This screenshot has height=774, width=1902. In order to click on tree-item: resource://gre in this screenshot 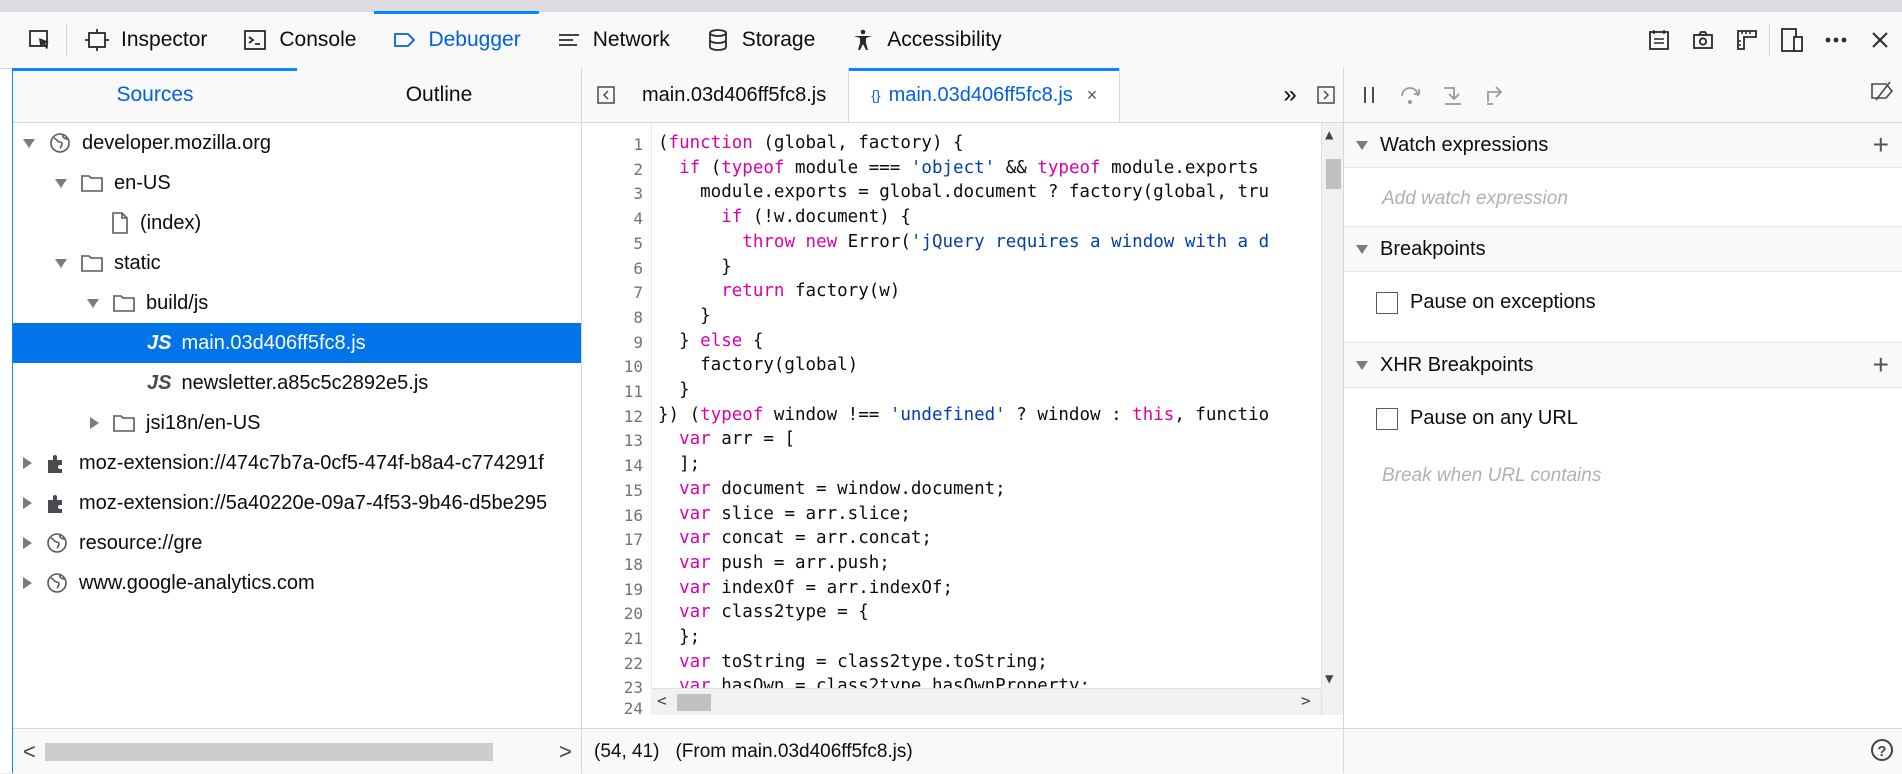, I will do `click(297, 543)`.